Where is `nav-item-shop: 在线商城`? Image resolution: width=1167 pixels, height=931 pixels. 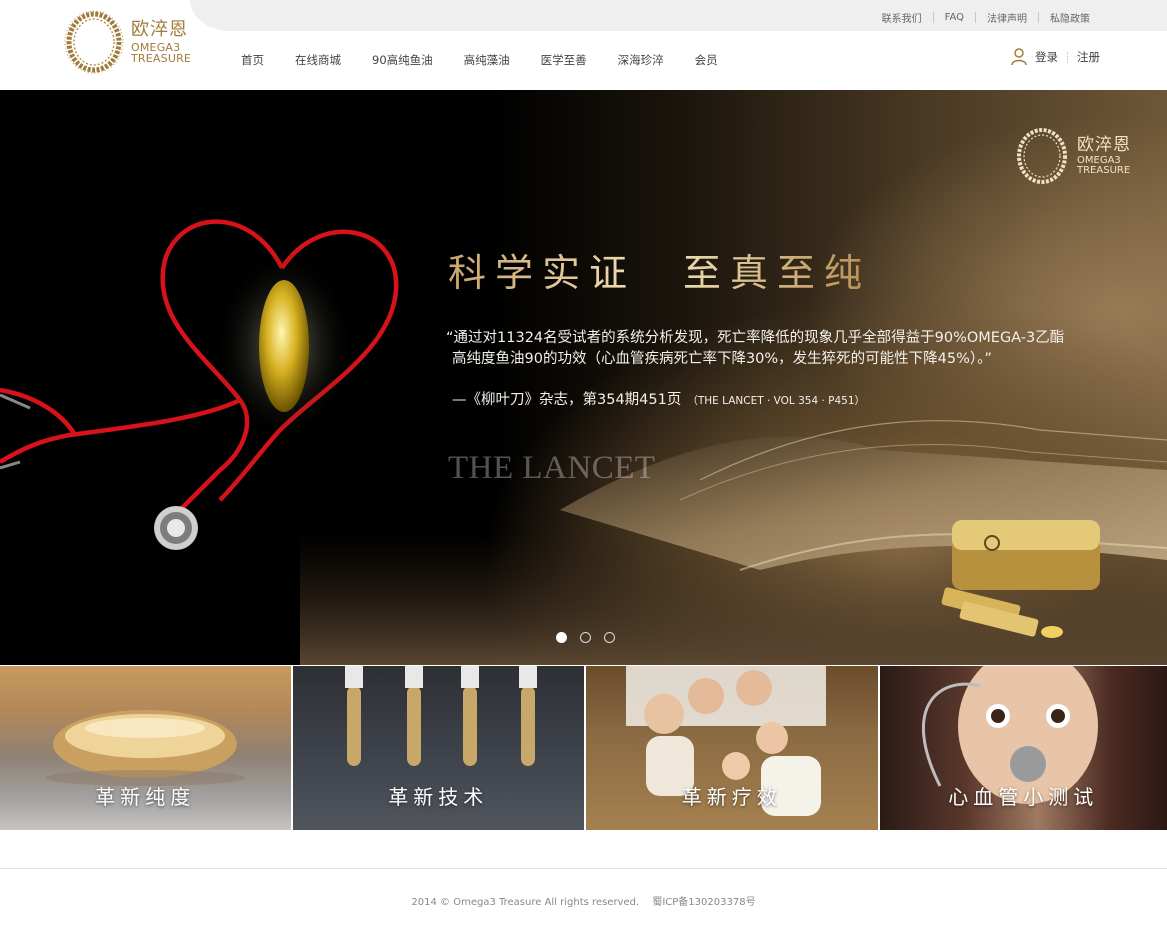 nav-item-shop: 在线商城 is located at coordinates (318, 60).